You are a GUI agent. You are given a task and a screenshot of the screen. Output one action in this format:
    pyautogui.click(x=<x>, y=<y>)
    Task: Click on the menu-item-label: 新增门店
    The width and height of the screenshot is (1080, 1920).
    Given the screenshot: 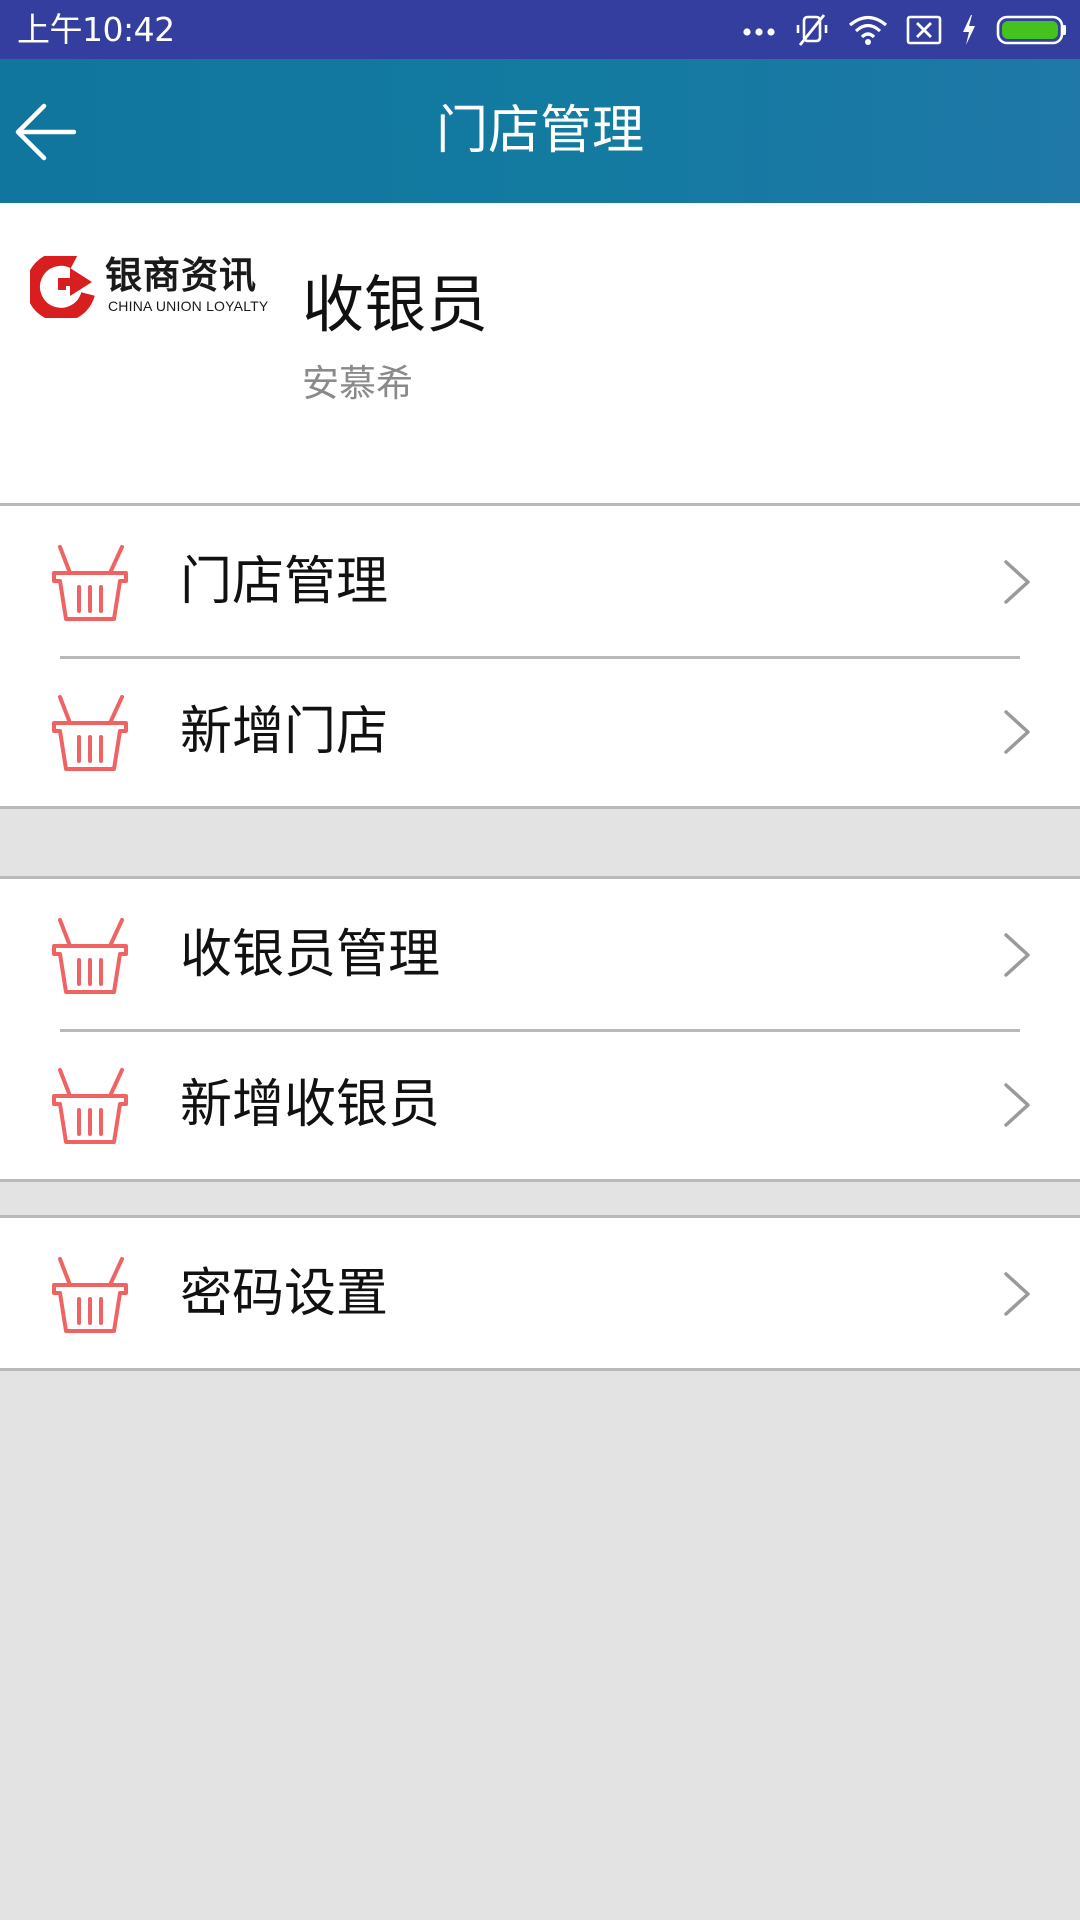 What is the action you would take?
    pyautogui.click(x=284, y=732)
    